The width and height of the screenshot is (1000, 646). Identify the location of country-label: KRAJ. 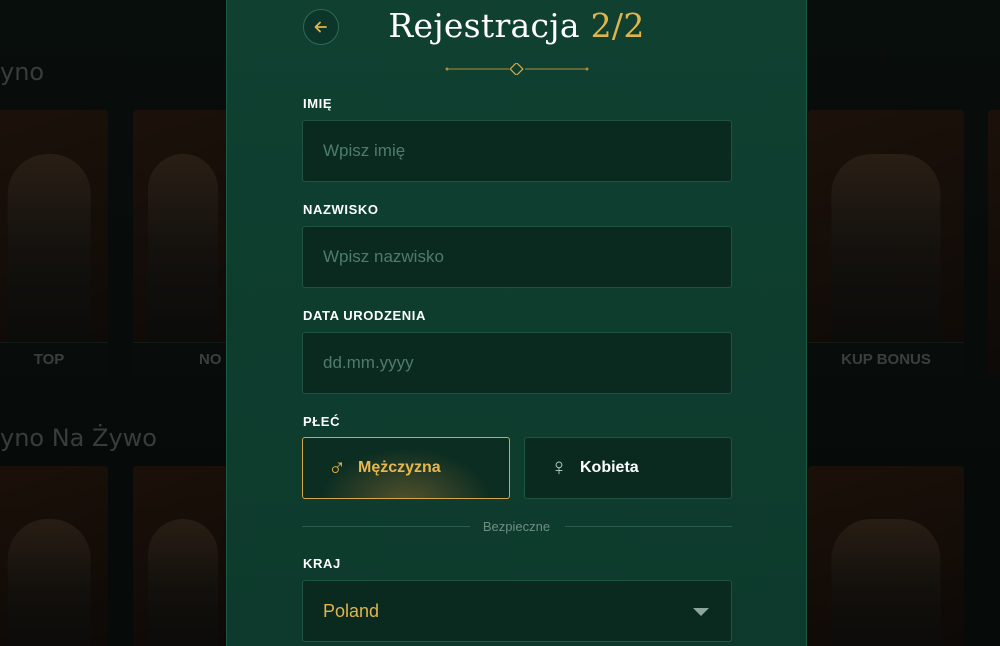
(322, 563).